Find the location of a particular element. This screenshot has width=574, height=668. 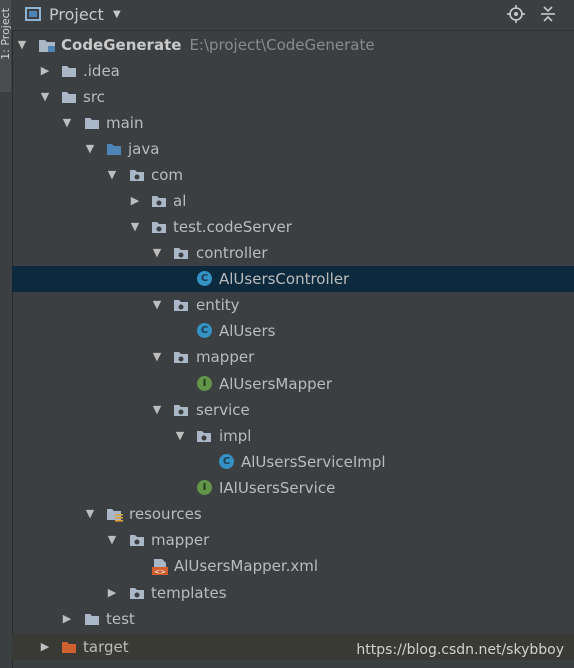

project-header: Project ▼ is located at coordinates (293, 15).